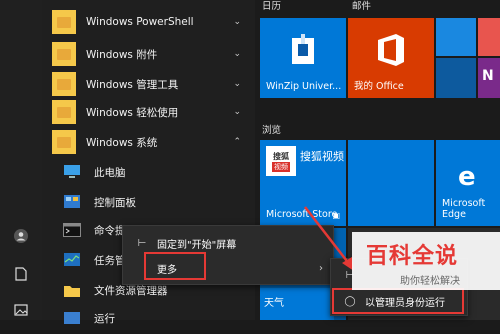  I want to click on sohu-logo-sub: 视频, so click(281, 166).